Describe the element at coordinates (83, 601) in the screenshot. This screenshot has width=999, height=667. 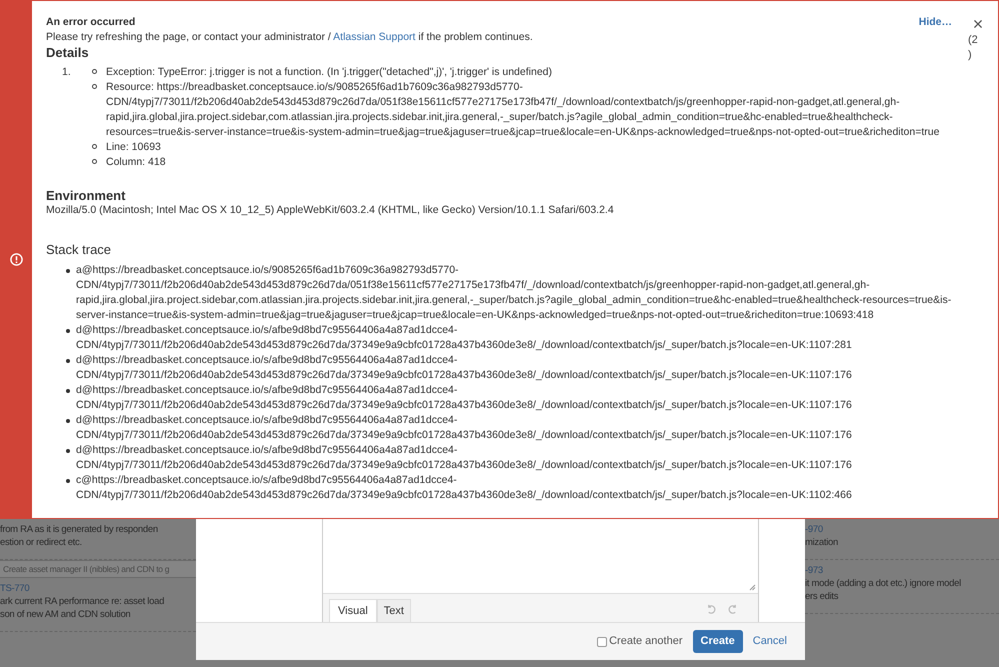
I see `issue-summary: ark current RA performance re: asset load` at that location.